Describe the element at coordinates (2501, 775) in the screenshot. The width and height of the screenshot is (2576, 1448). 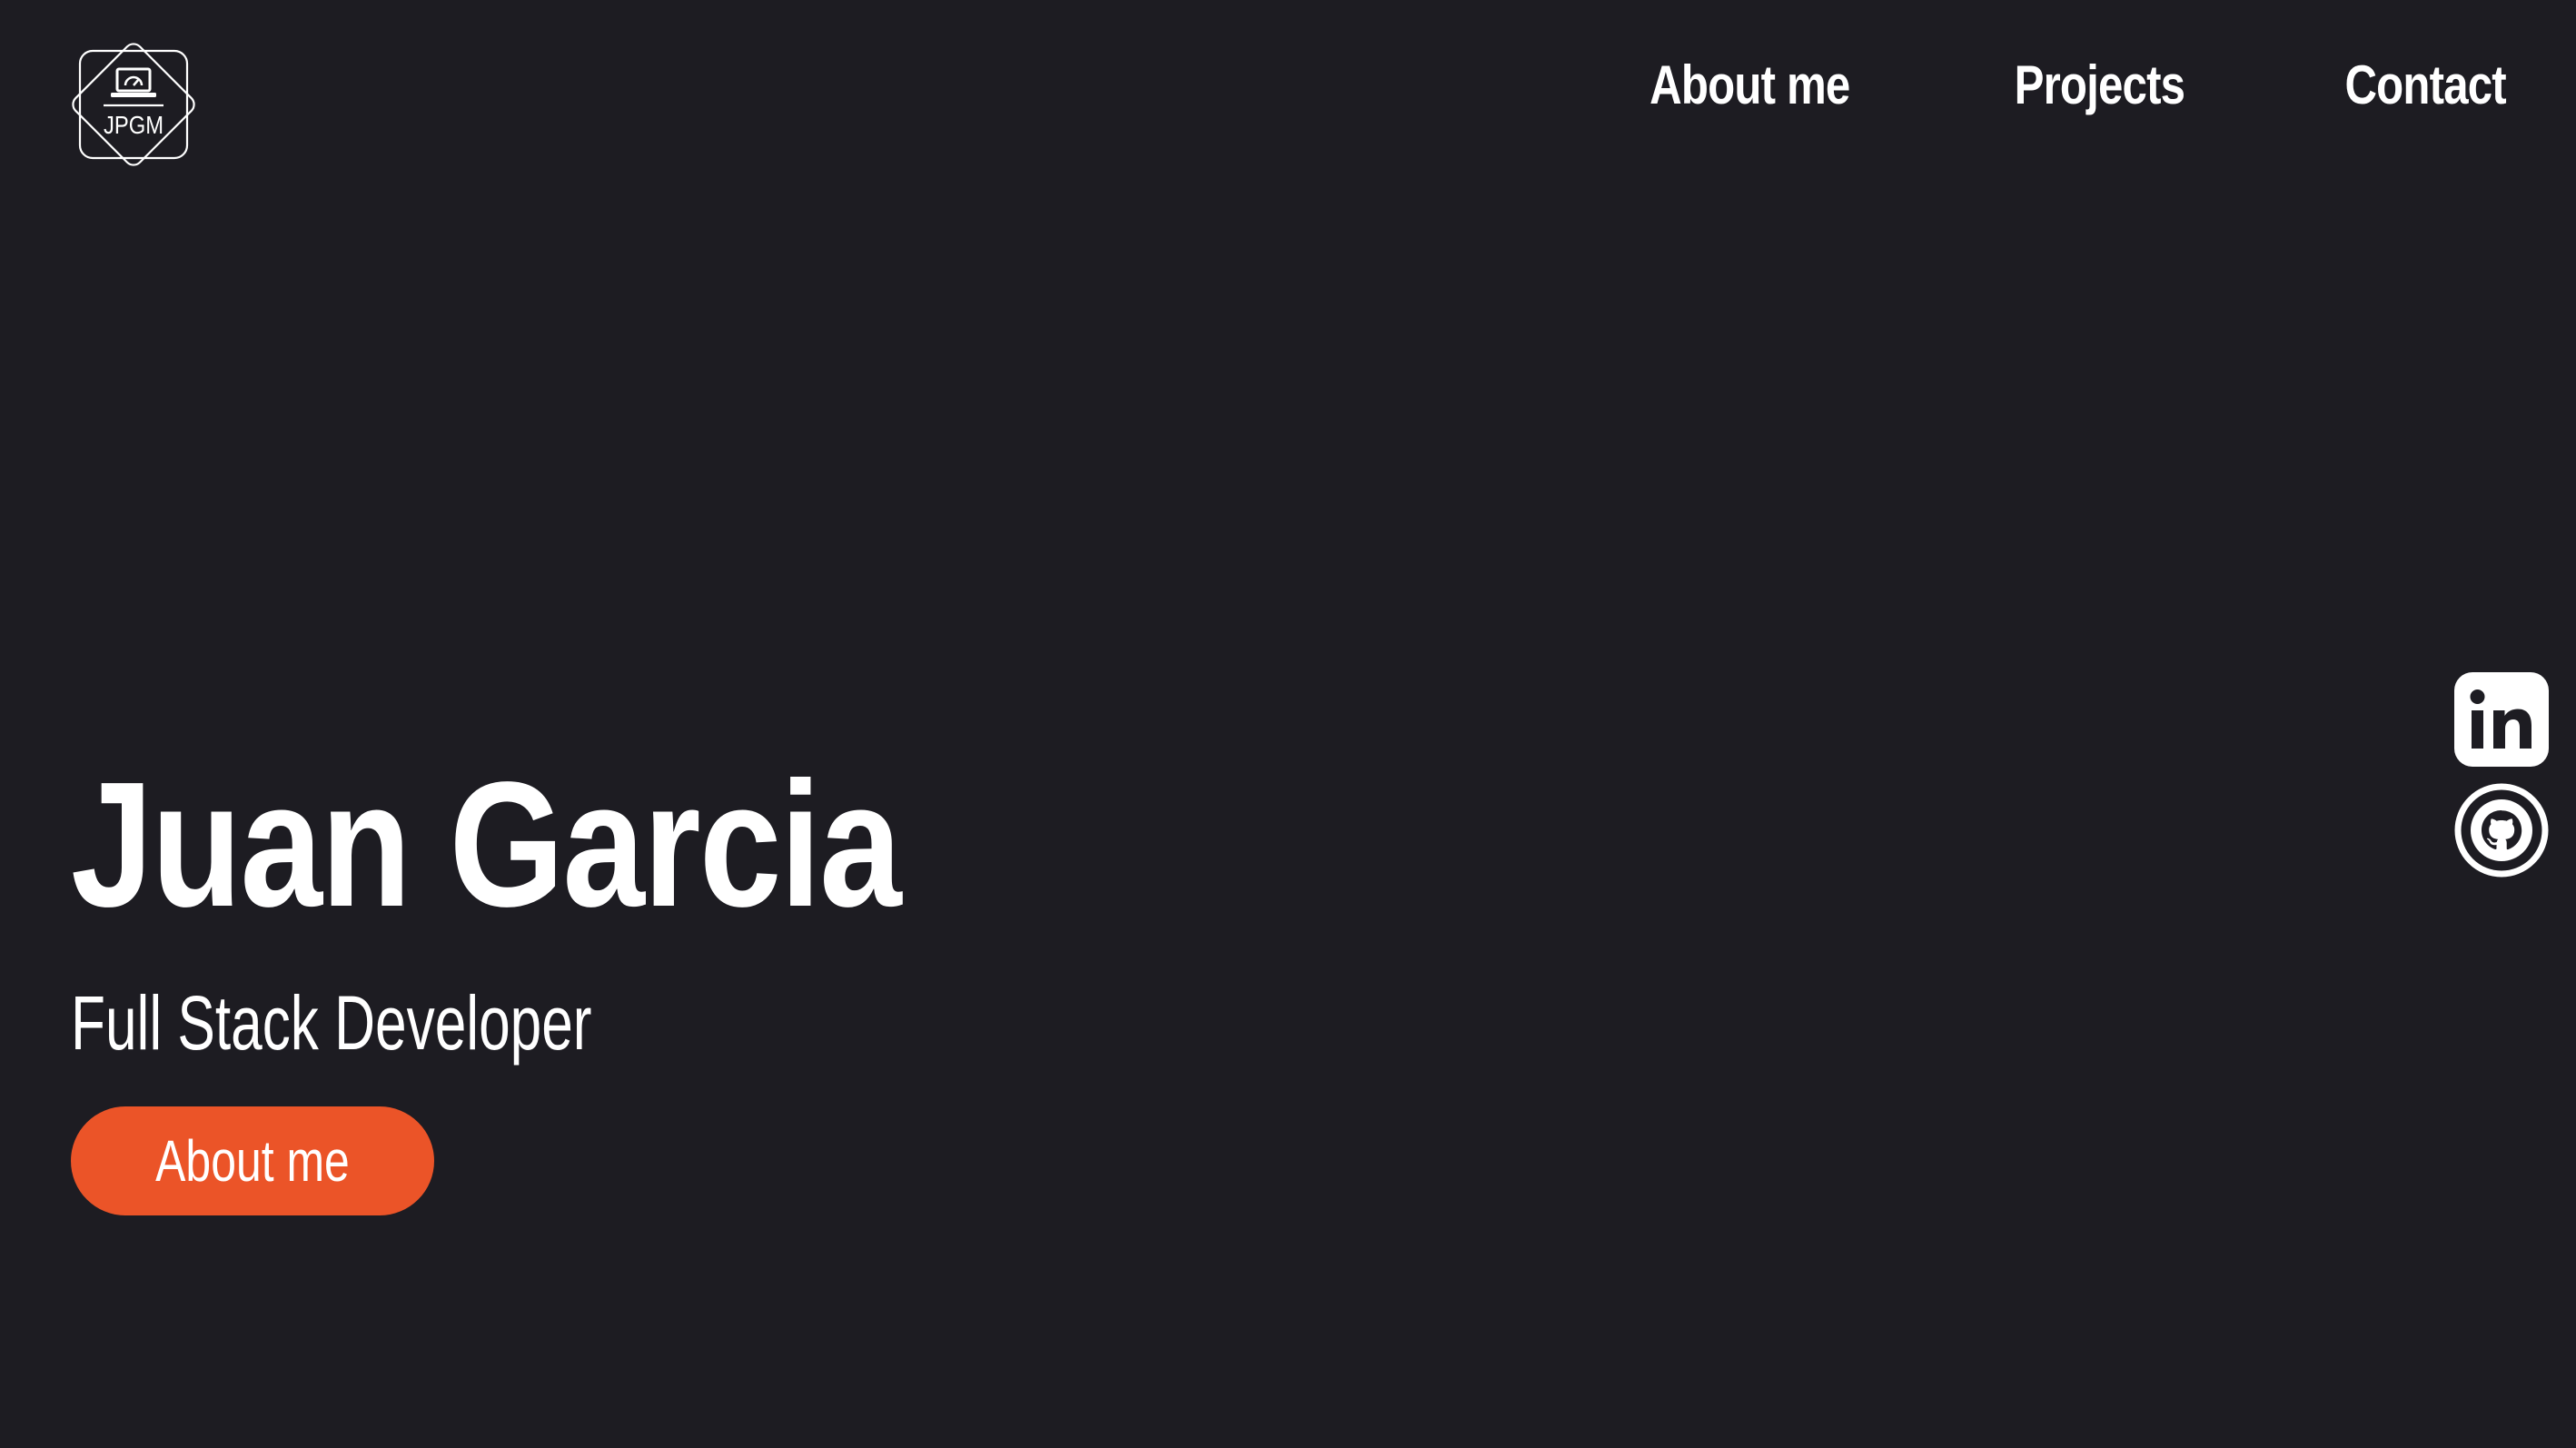
I see `social-links` at that location.